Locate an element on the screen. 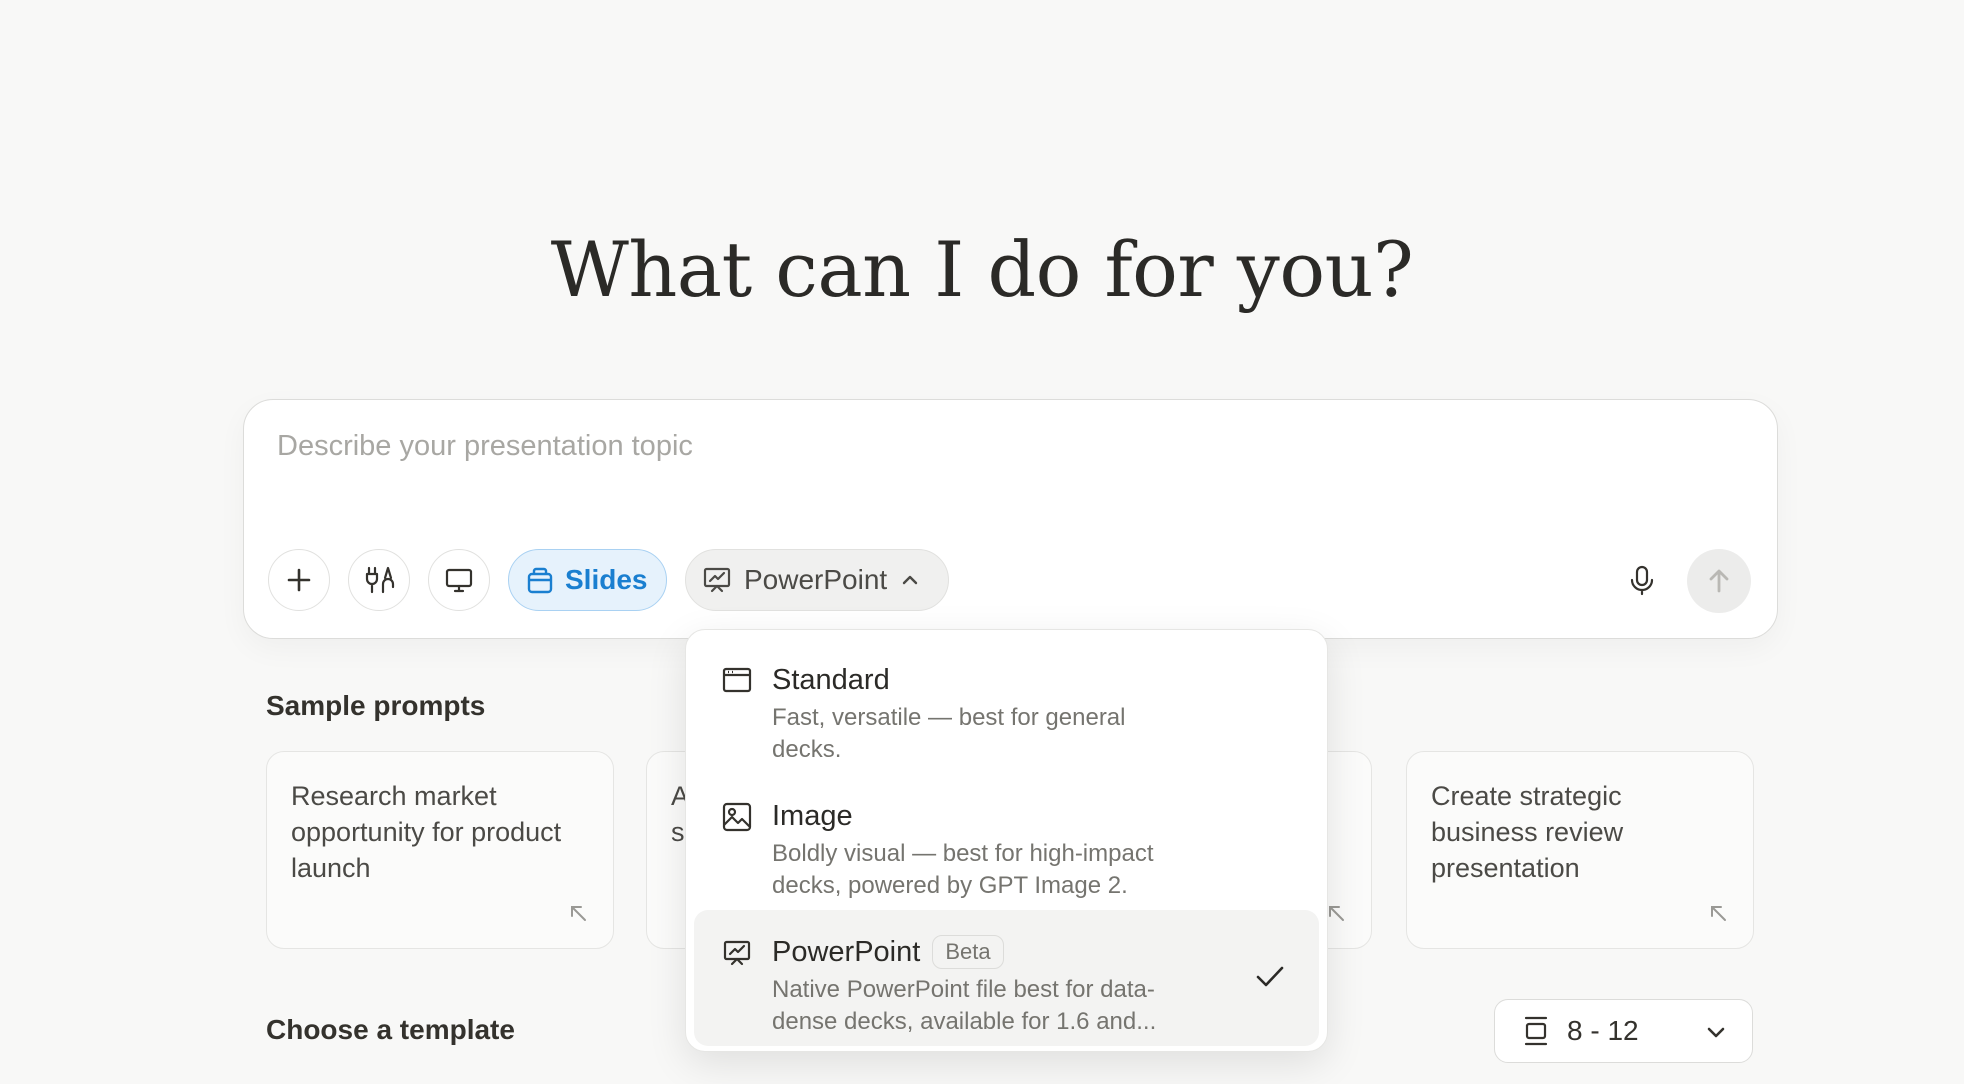 Image resolution: width=1964 pixels, height=1084 pixels. slide-count-select: 8 - 12 is located at coordinates (1623, 1031).